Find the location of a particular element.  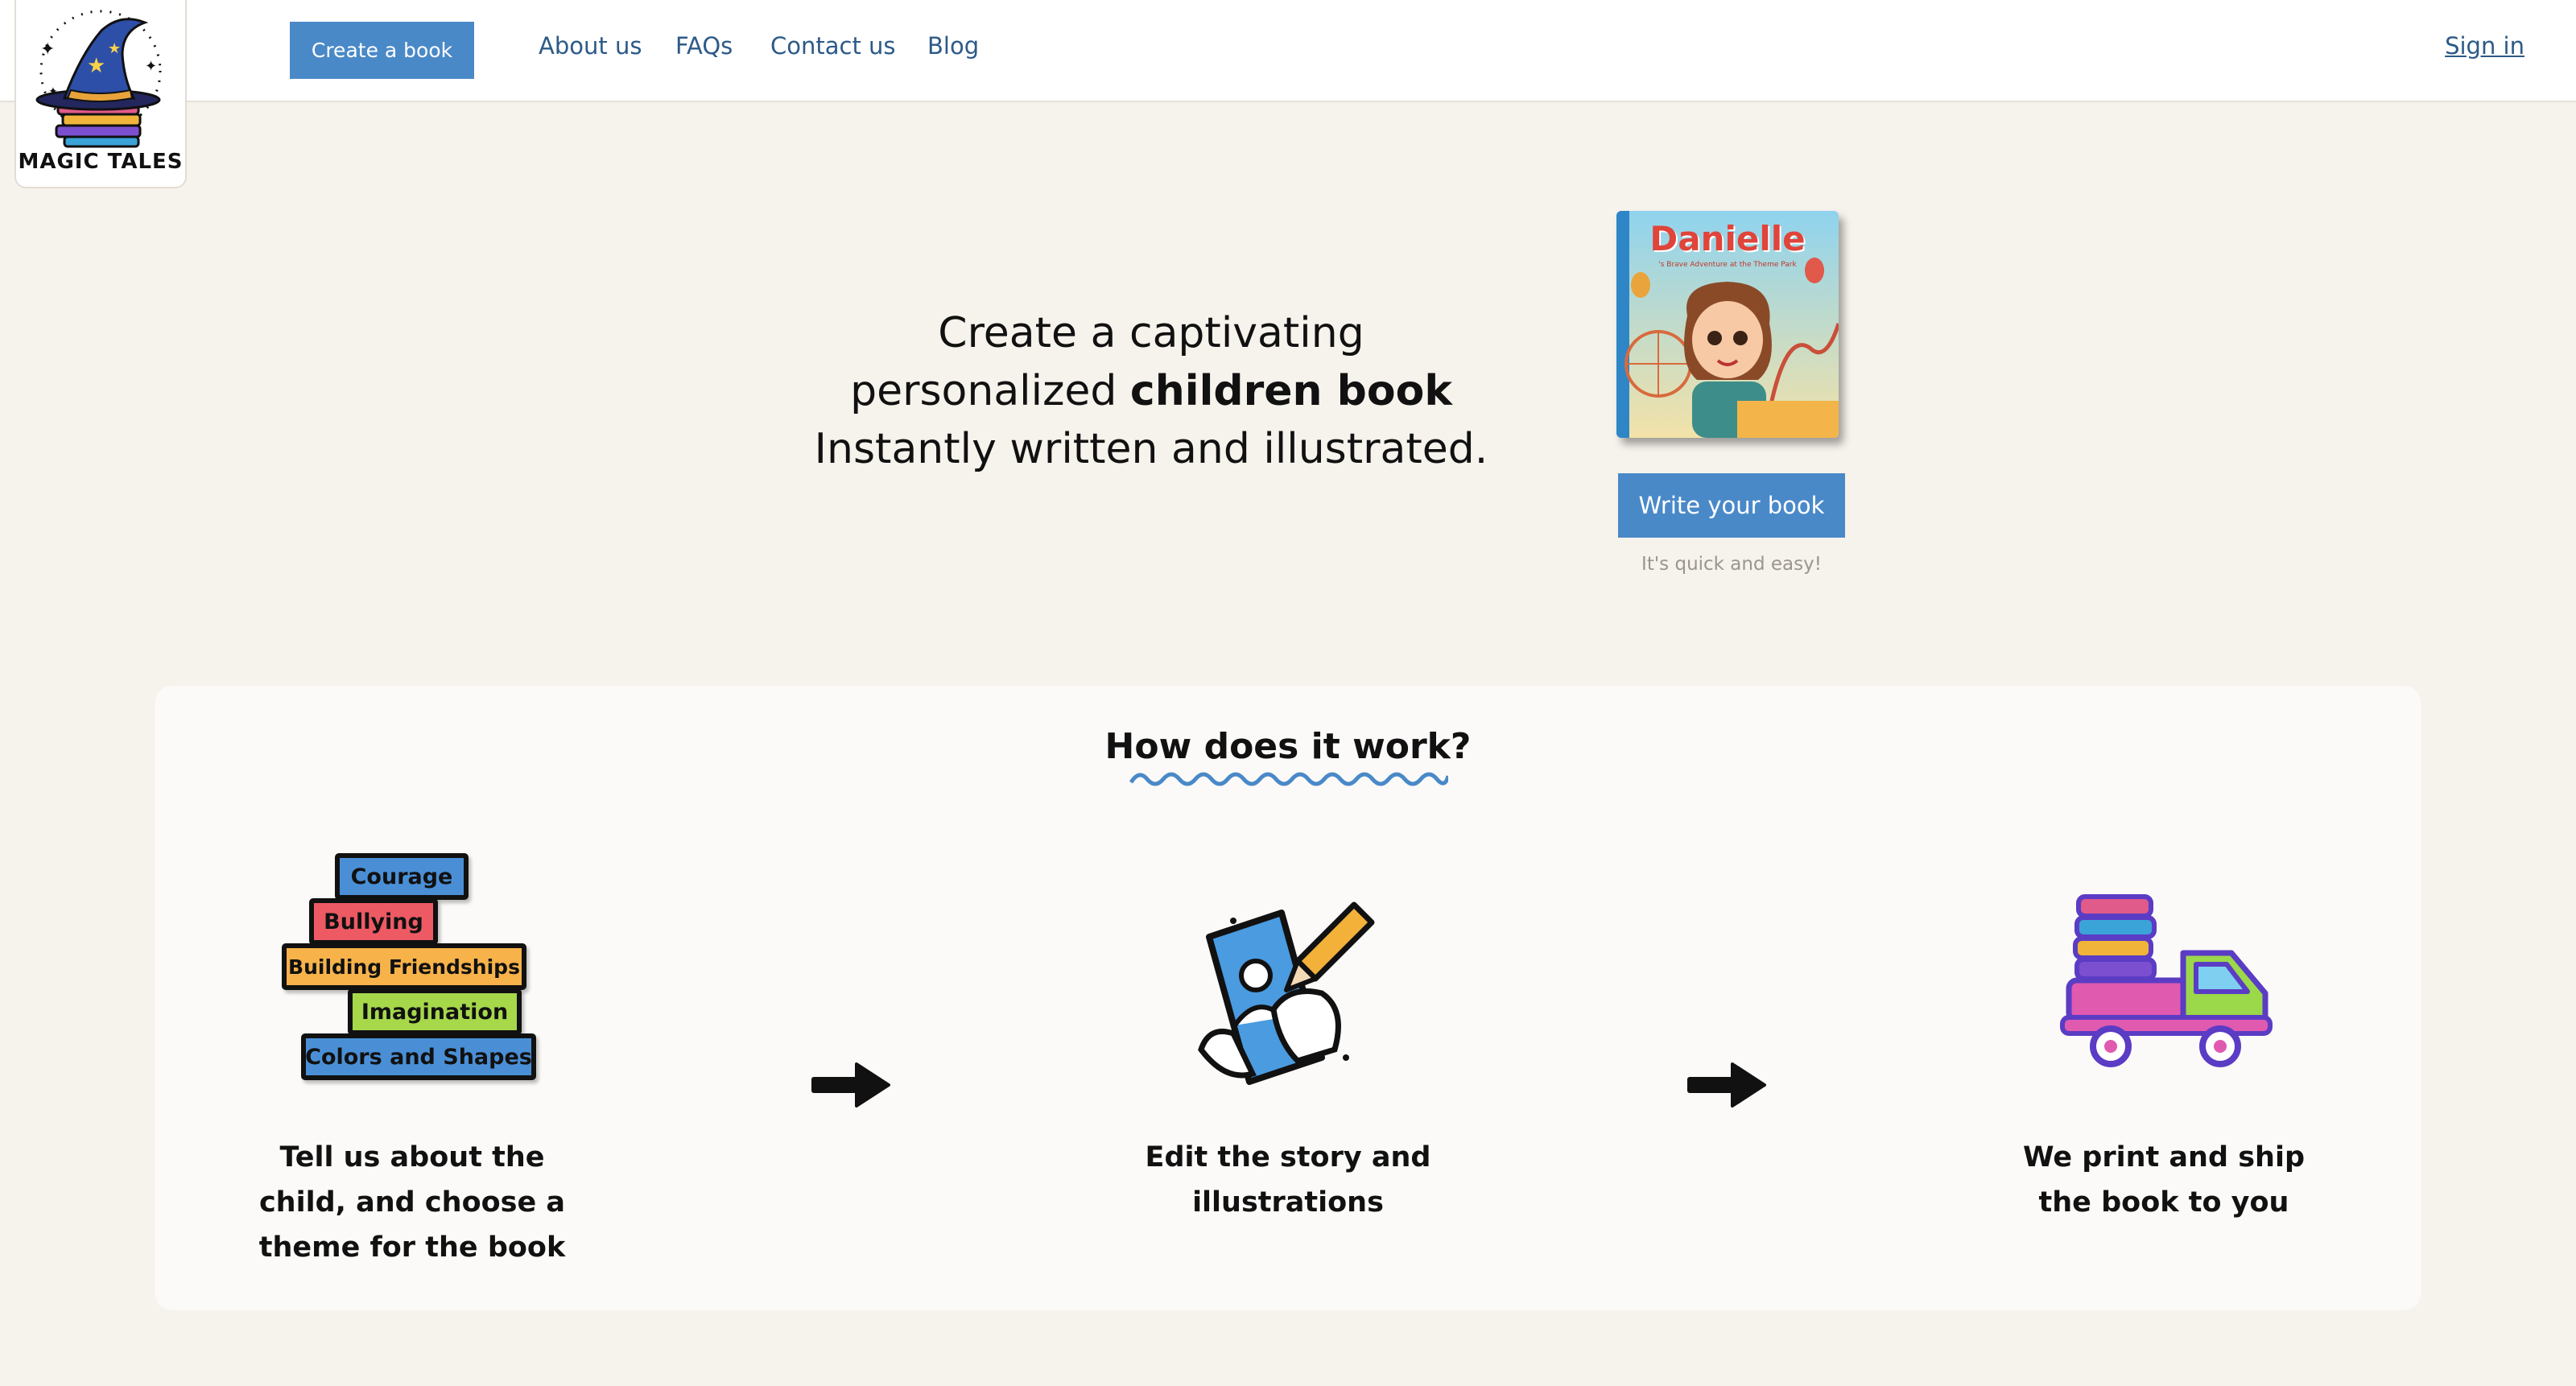

theme-tag-courage: Courage is located at coordinates (402, 877).